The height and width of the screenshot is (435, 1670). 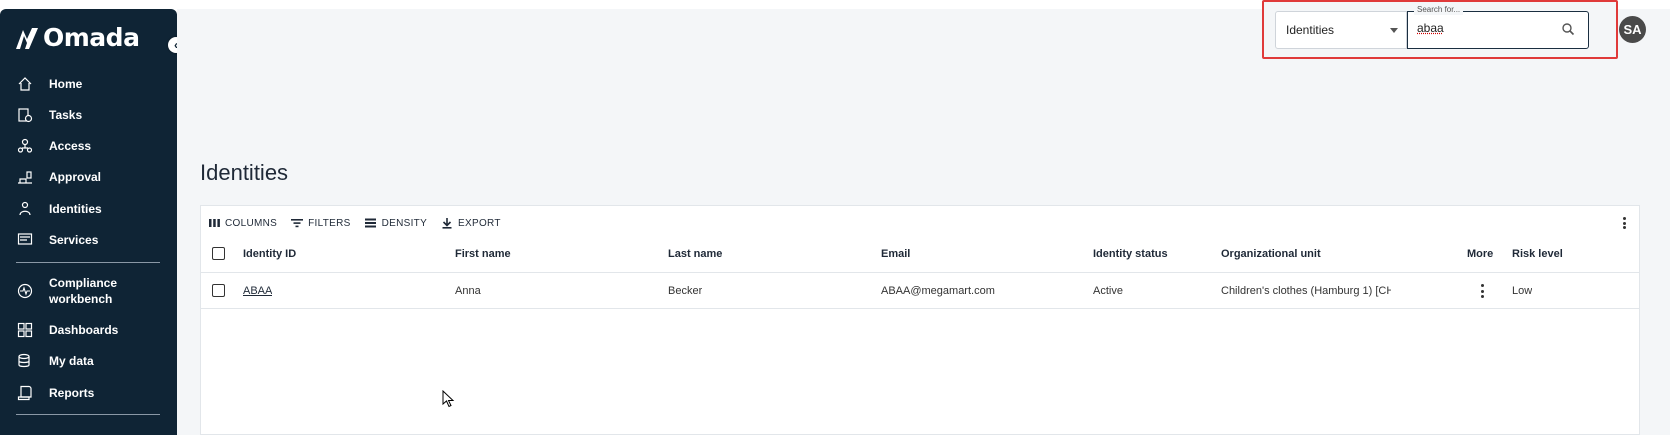 I want to click on sidebar-item-label: Services, so click(x=74, y=240).